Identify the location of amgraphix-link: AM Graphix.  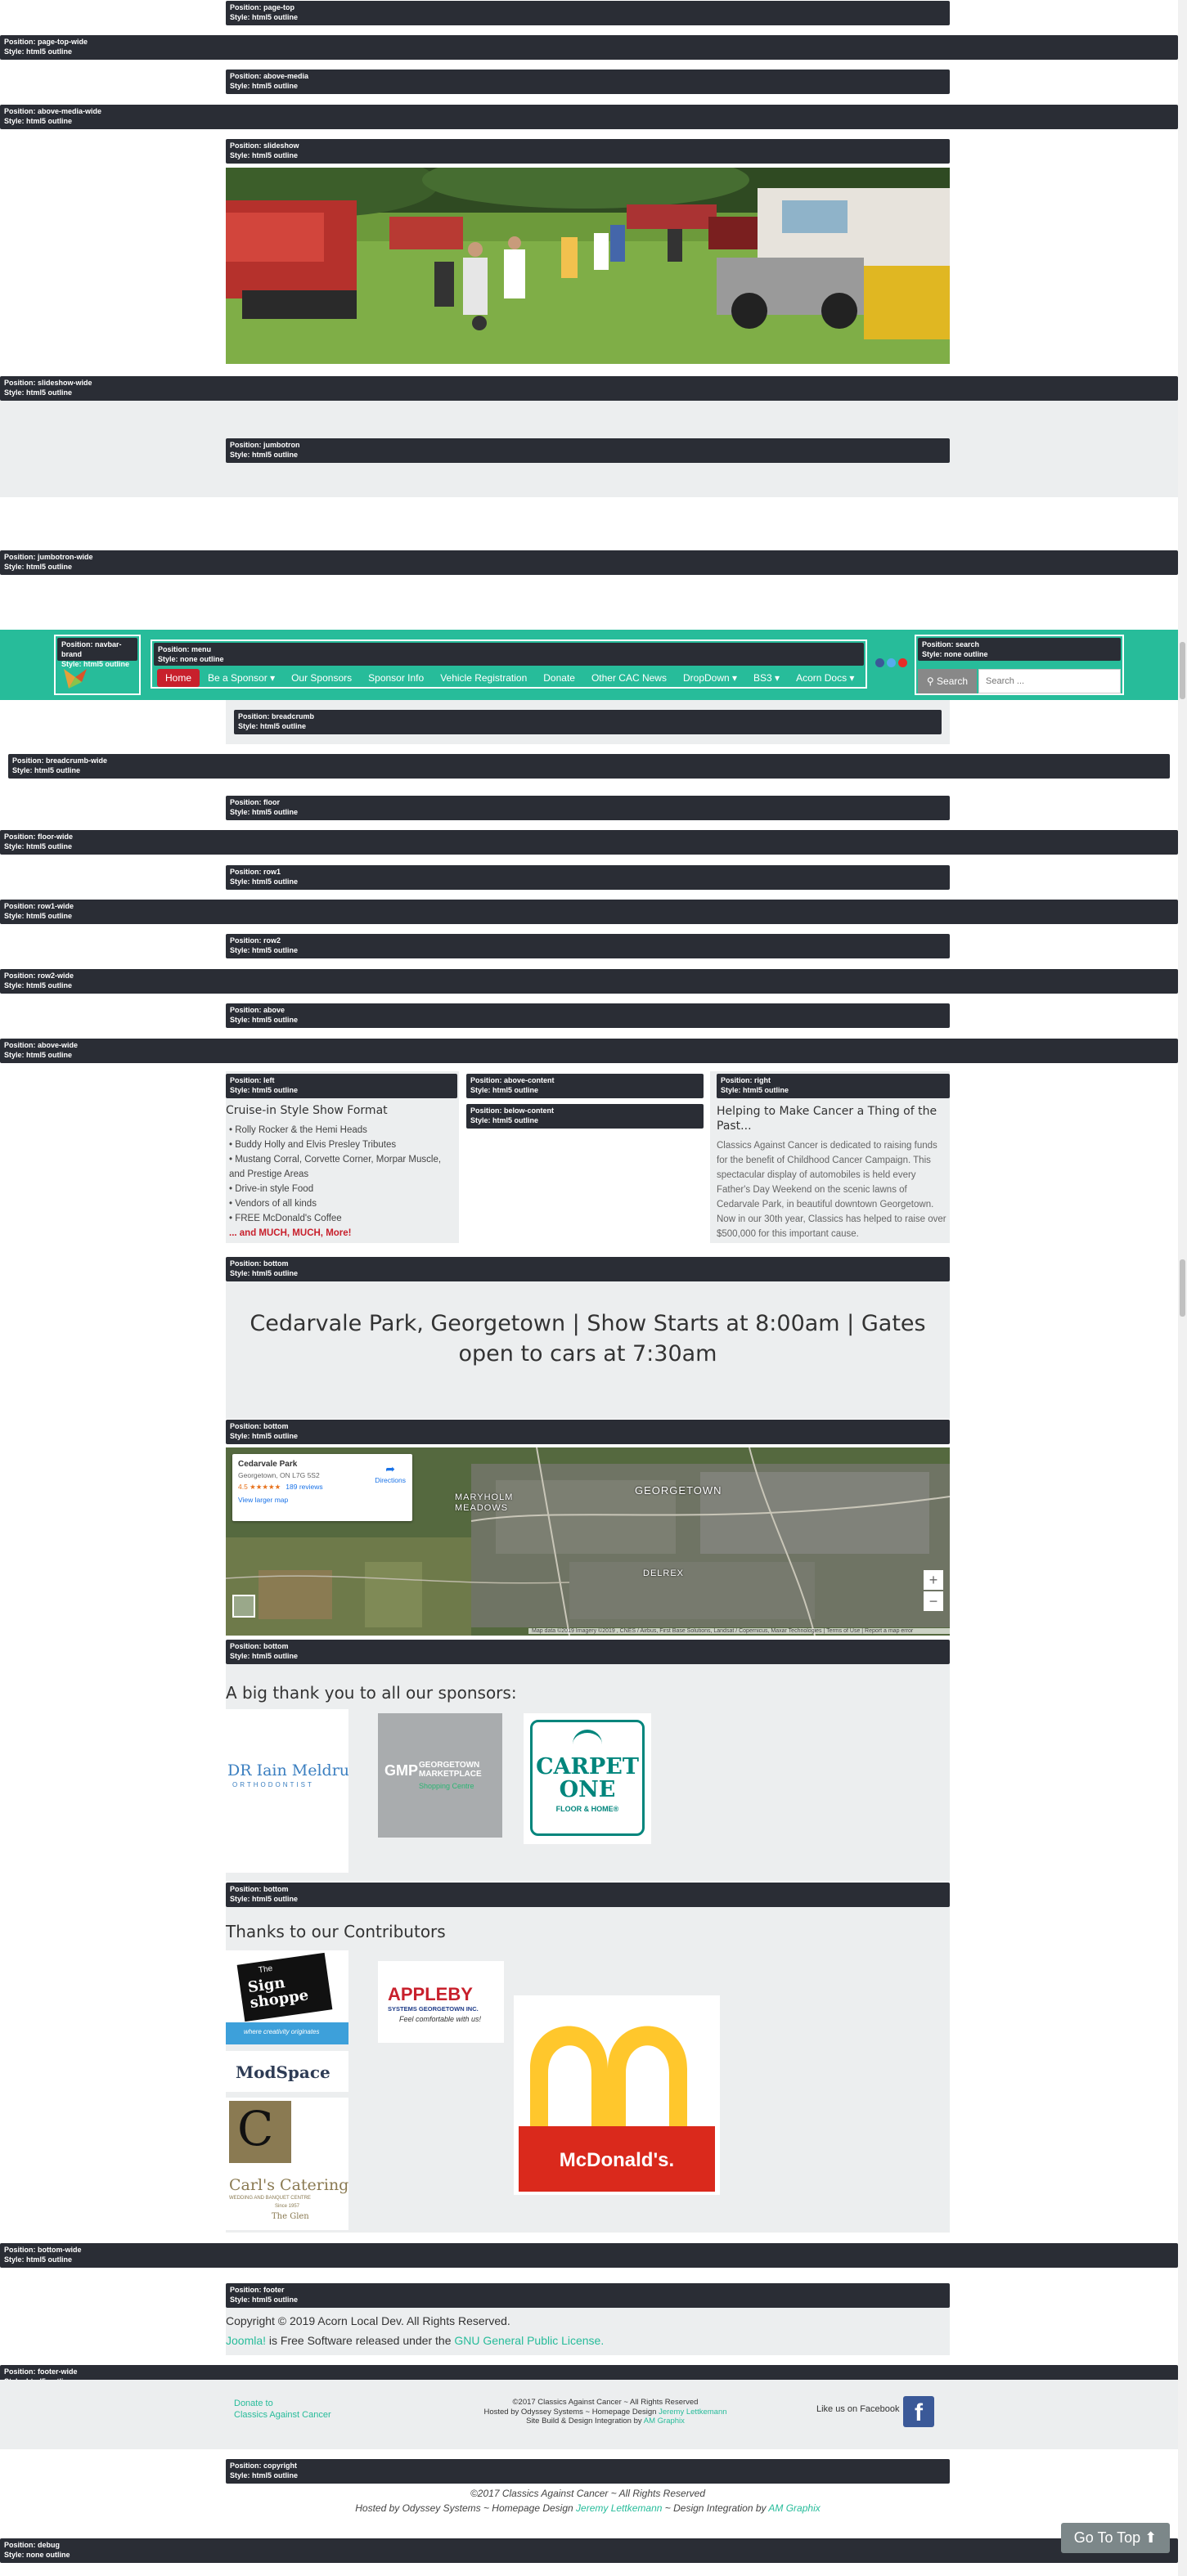
(664, 2421).